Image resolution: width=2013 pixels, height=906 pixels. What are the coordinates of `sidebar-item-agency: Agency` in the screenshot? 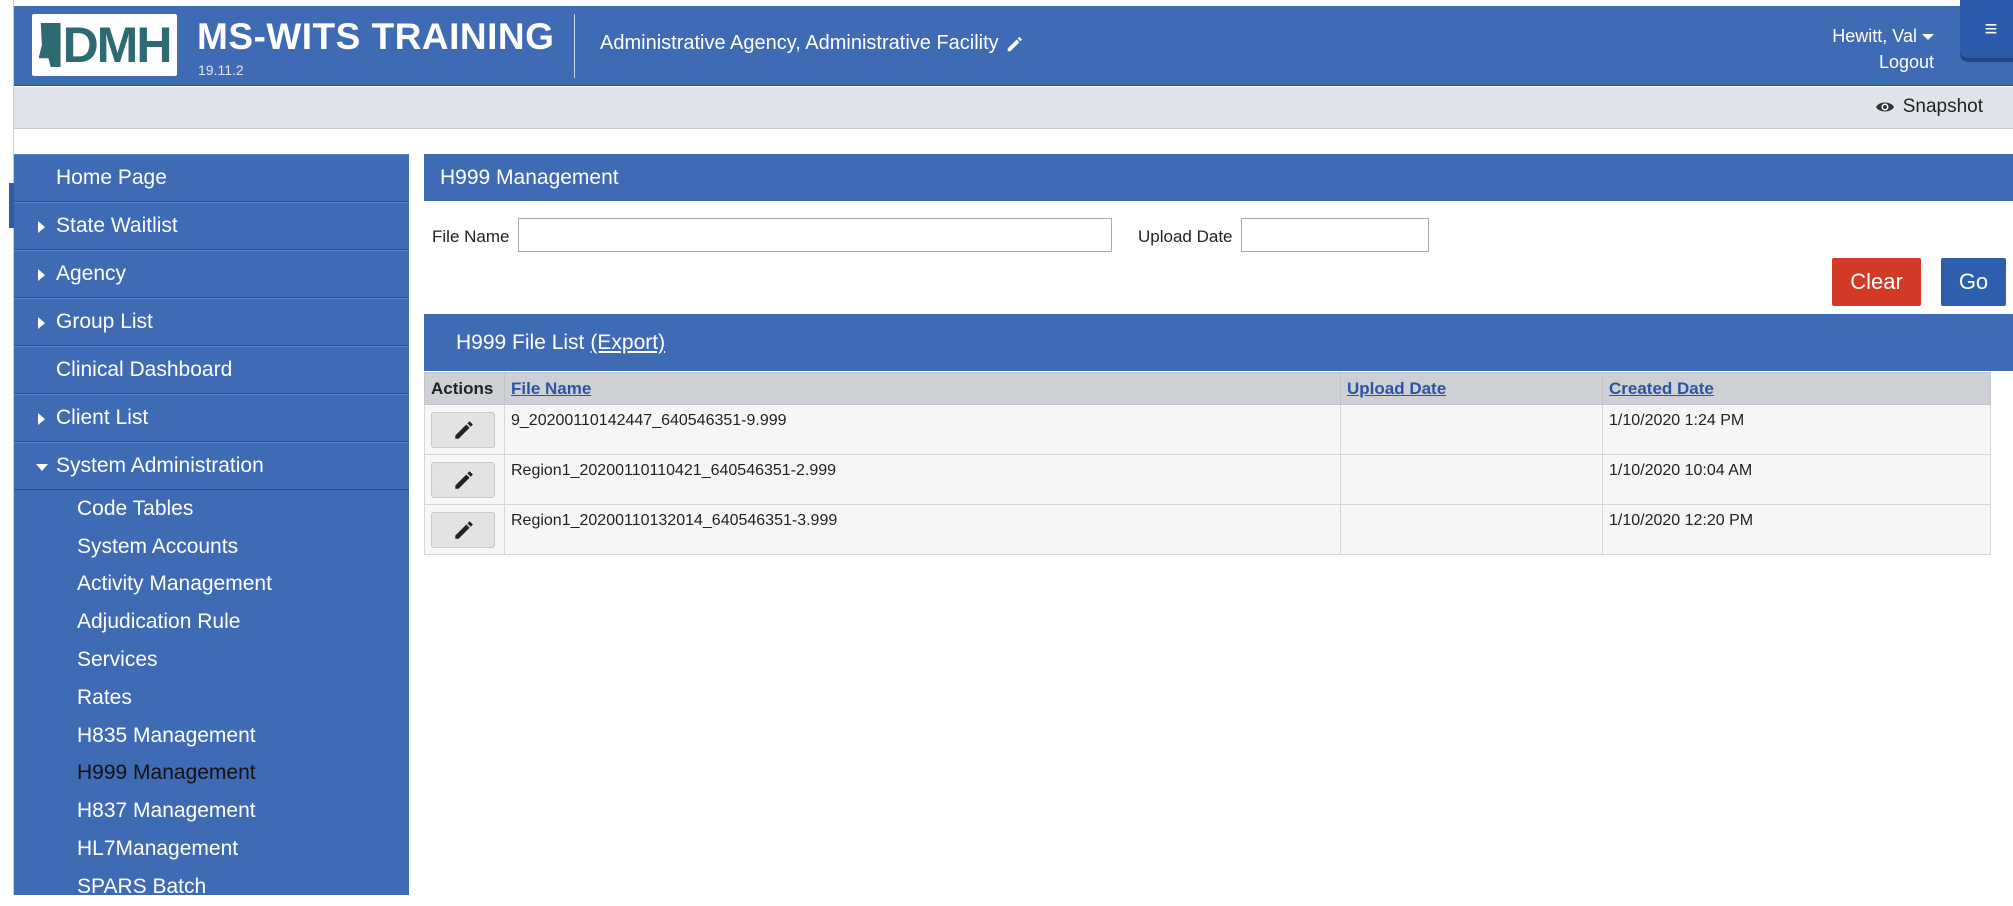 It's located at (211, 274).